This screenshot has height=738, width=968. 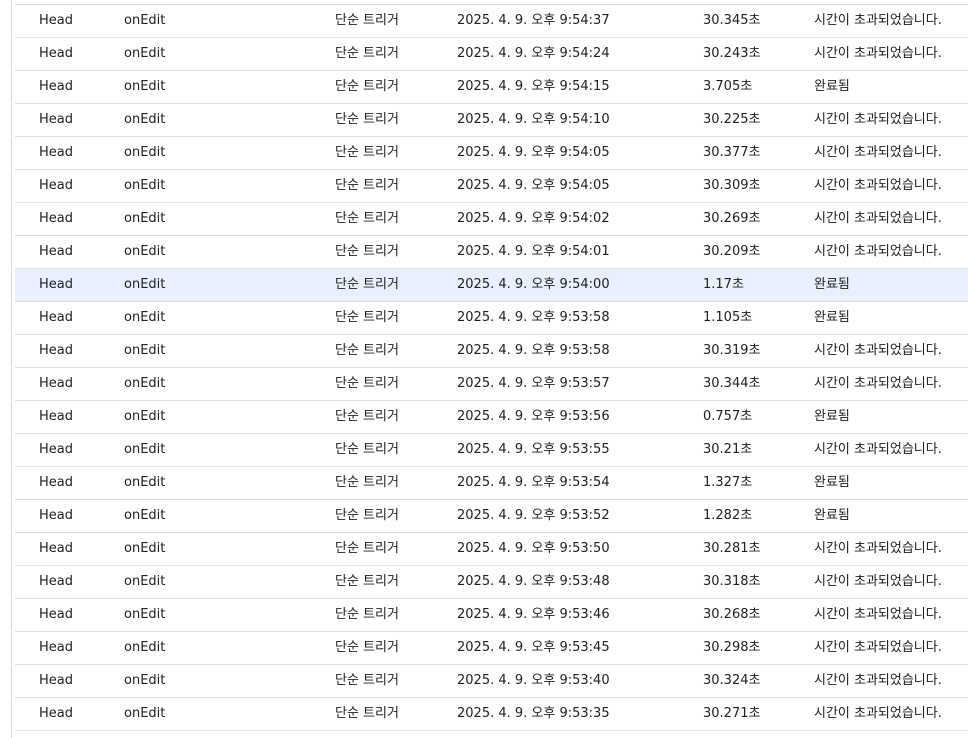 I want to click on duration-cell: 30.345초, so click(x=732, y=20).